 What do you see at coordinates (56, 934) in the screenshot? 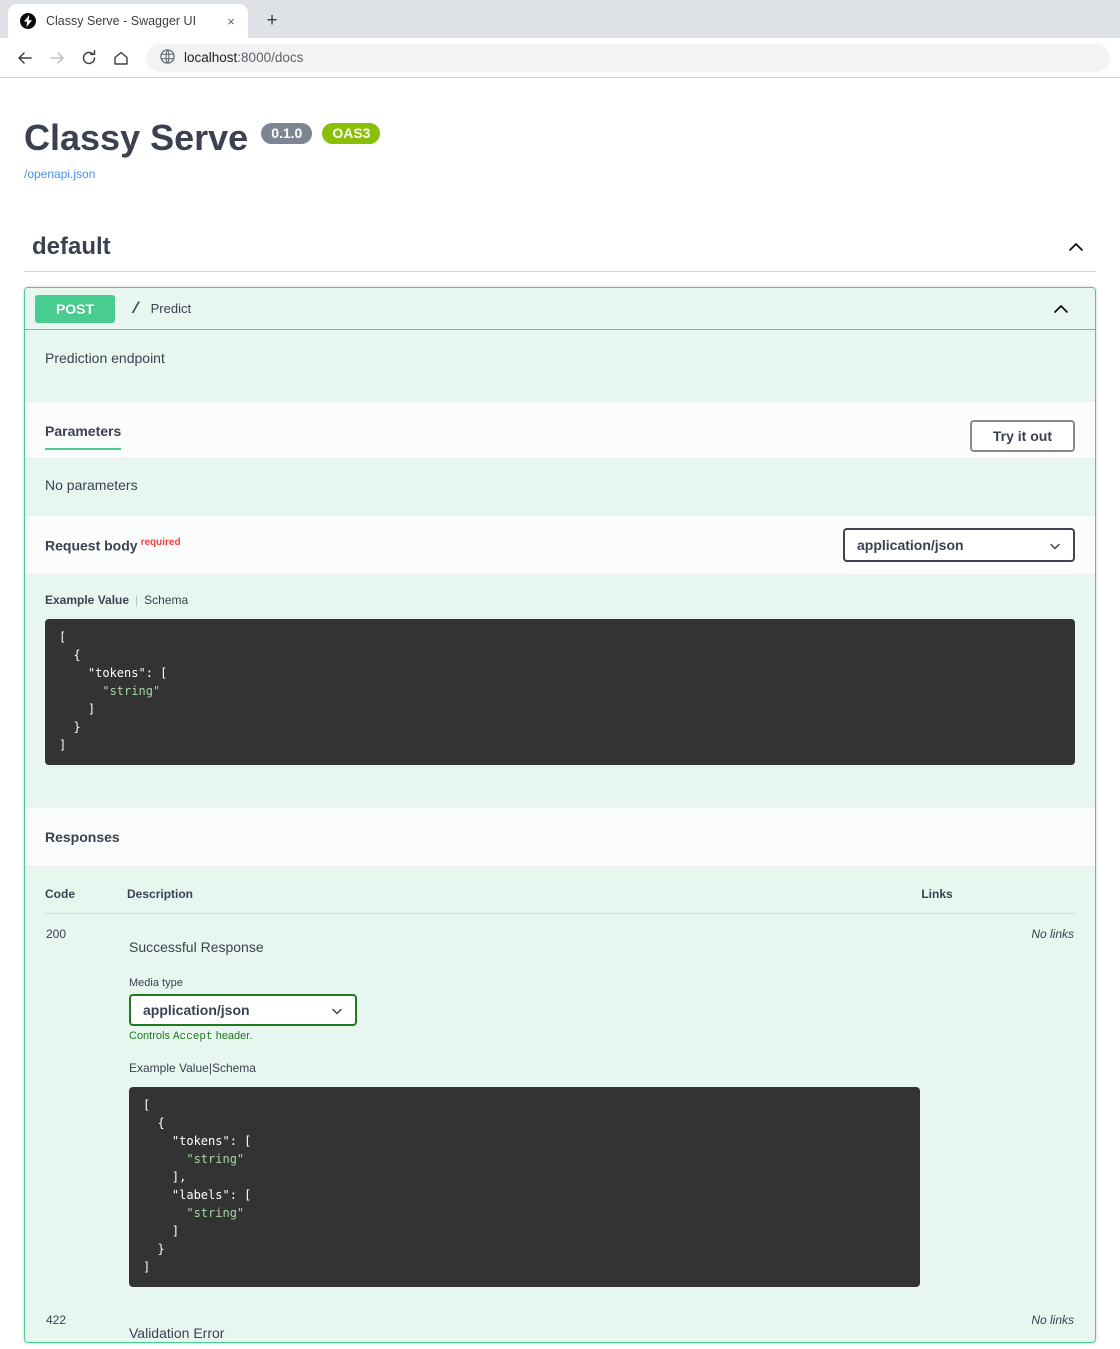
I see `response-code: 200` at bounding box center [56, 934].